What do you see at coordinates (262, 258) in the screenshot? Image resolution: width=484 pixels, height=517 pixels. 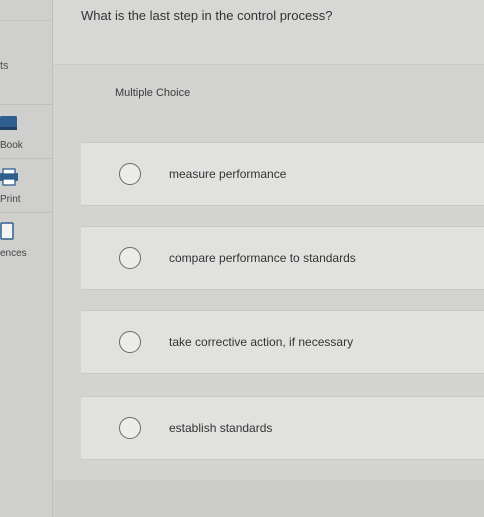 I see `choice-label: compare performance to standards` at bounding box center [262, 258].